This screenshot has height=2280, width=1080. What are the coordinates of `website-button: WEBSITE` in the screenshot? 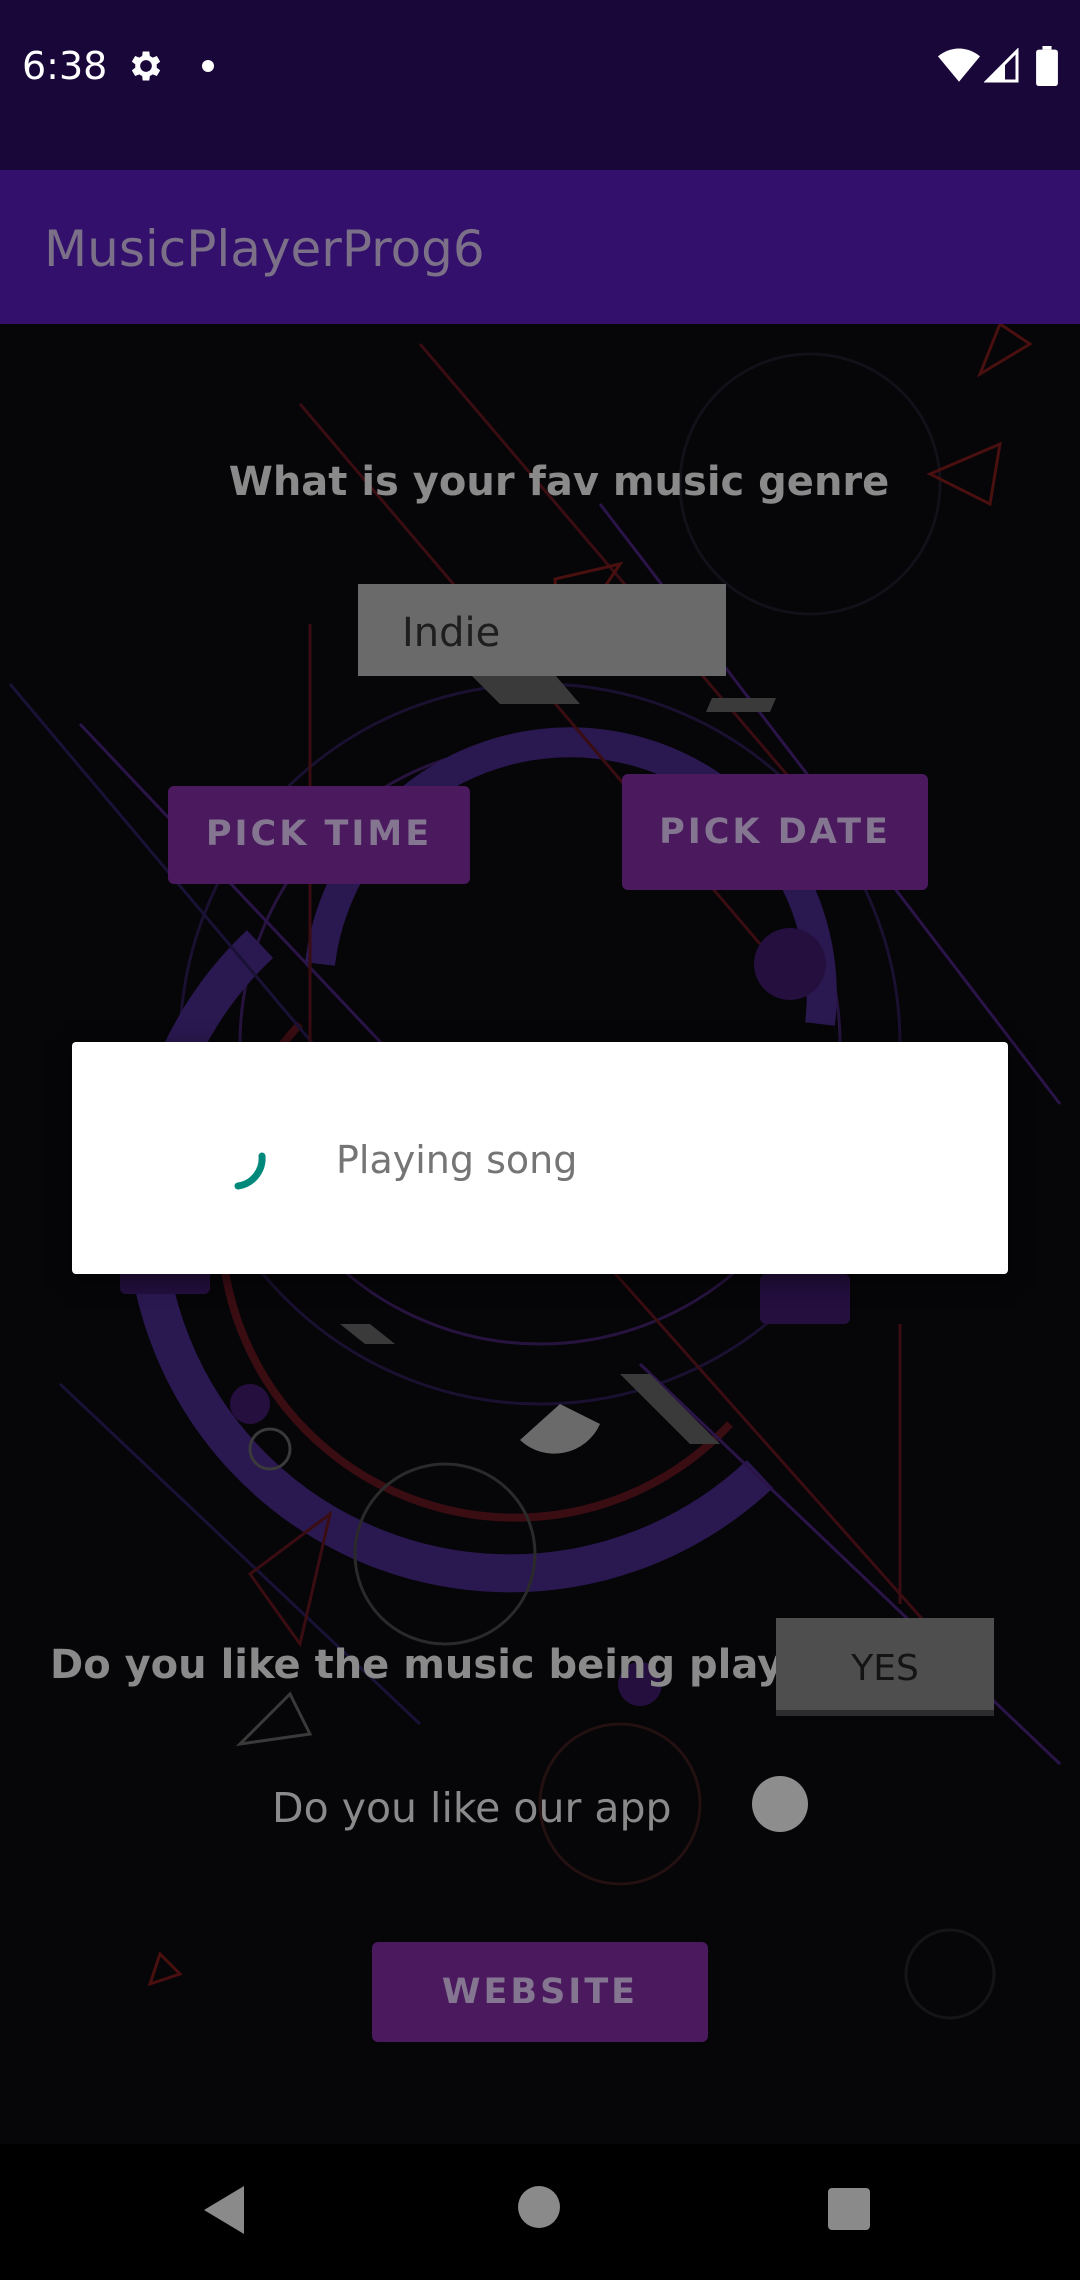 It's located at (540, 1992).